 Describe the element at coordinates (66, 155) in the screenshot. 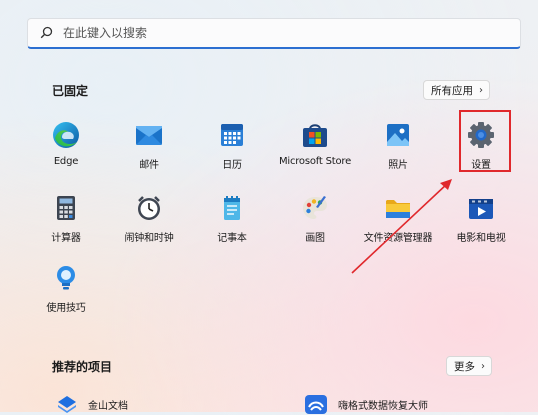

I see `app-edge: Edge` at that location.